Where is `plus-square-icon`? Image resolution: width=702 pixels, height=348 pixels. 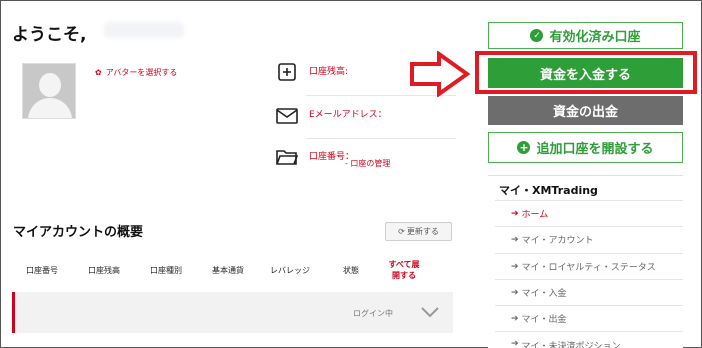
plus-square-icon is located at coordinates (287, 72).